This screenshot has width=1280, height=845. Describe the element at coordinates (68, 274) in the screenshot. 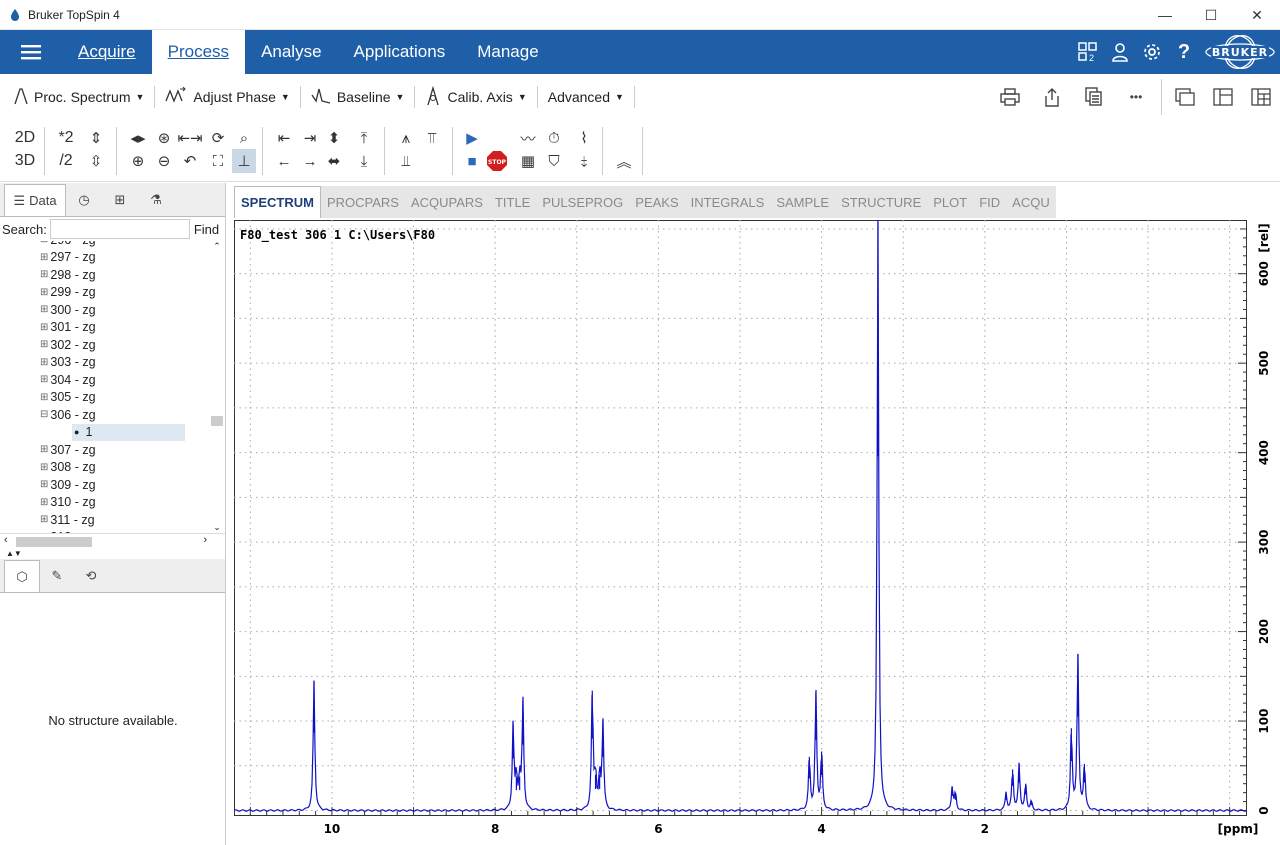

I see `tree-item: ⊞ 298 - zg` at that location.